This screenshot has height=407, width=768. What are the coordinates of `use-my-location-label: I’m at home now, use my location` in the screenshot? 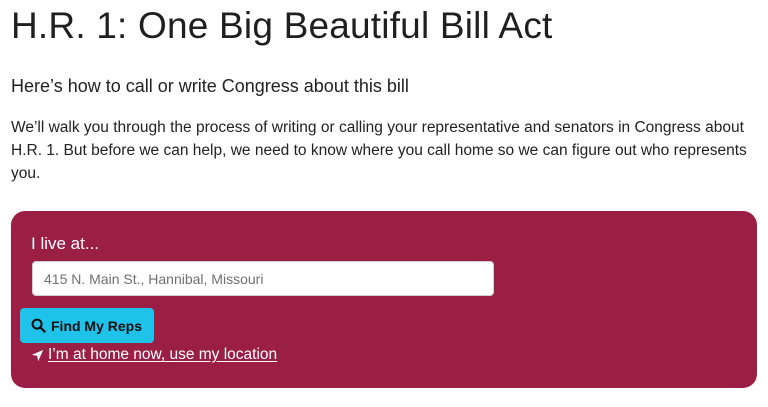 It's located at (163, 354).